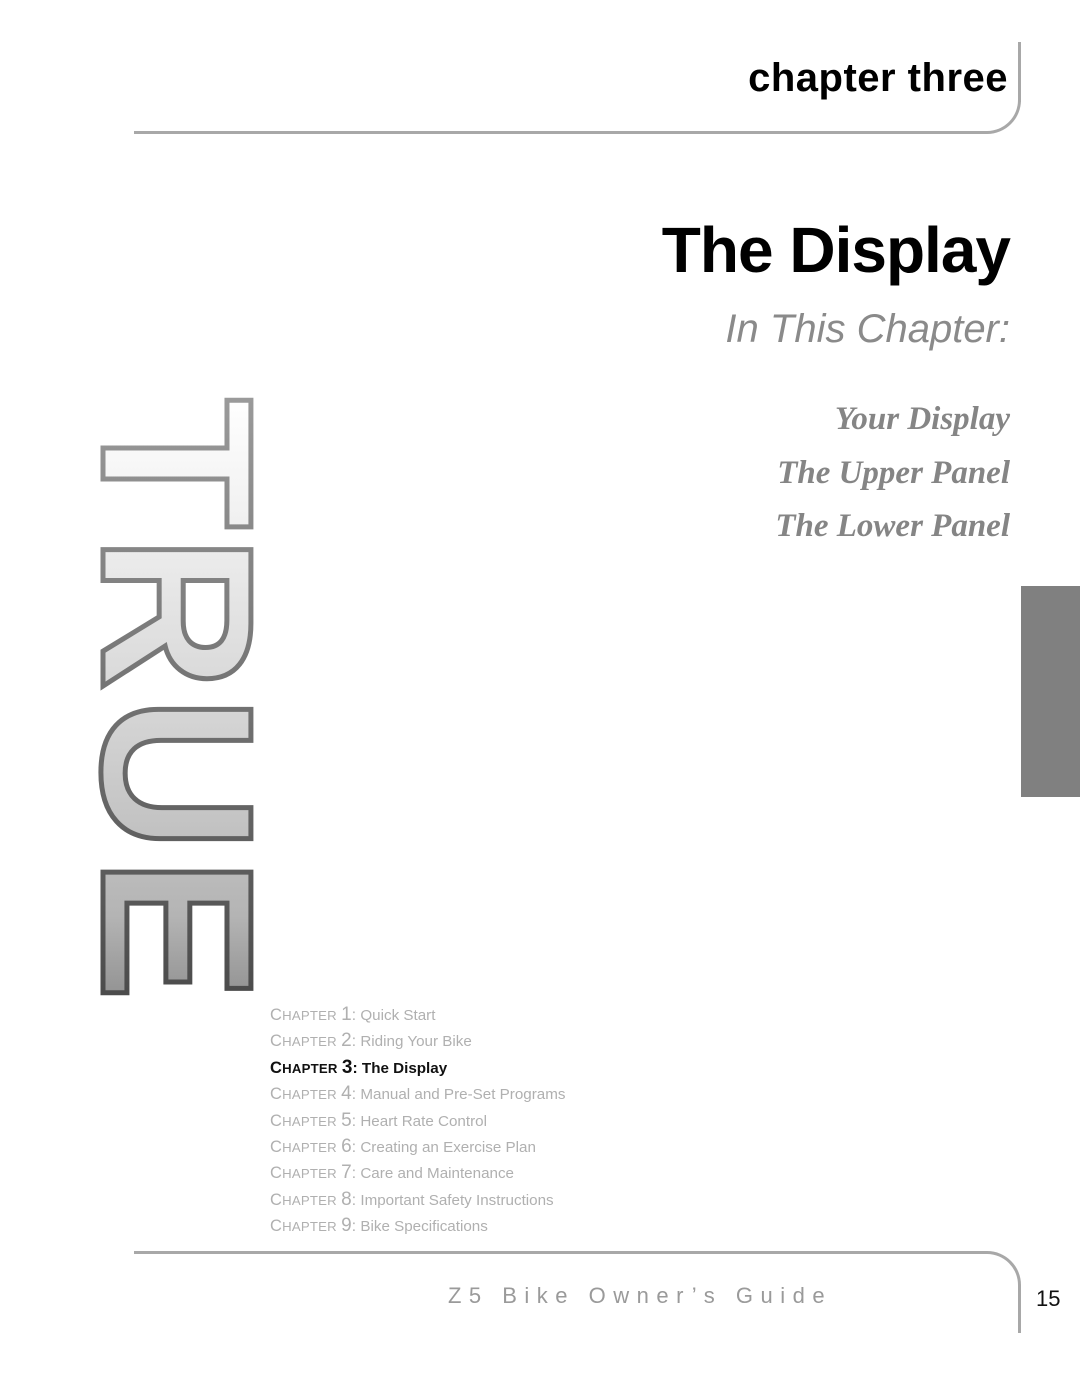 The height and width of the screenshot is (1388, 1080). Describe the element at coordinates (640, 1295) in the screenshot. I see `footer-guide-title: Z5 Bike Owner’s Guide` at that location.